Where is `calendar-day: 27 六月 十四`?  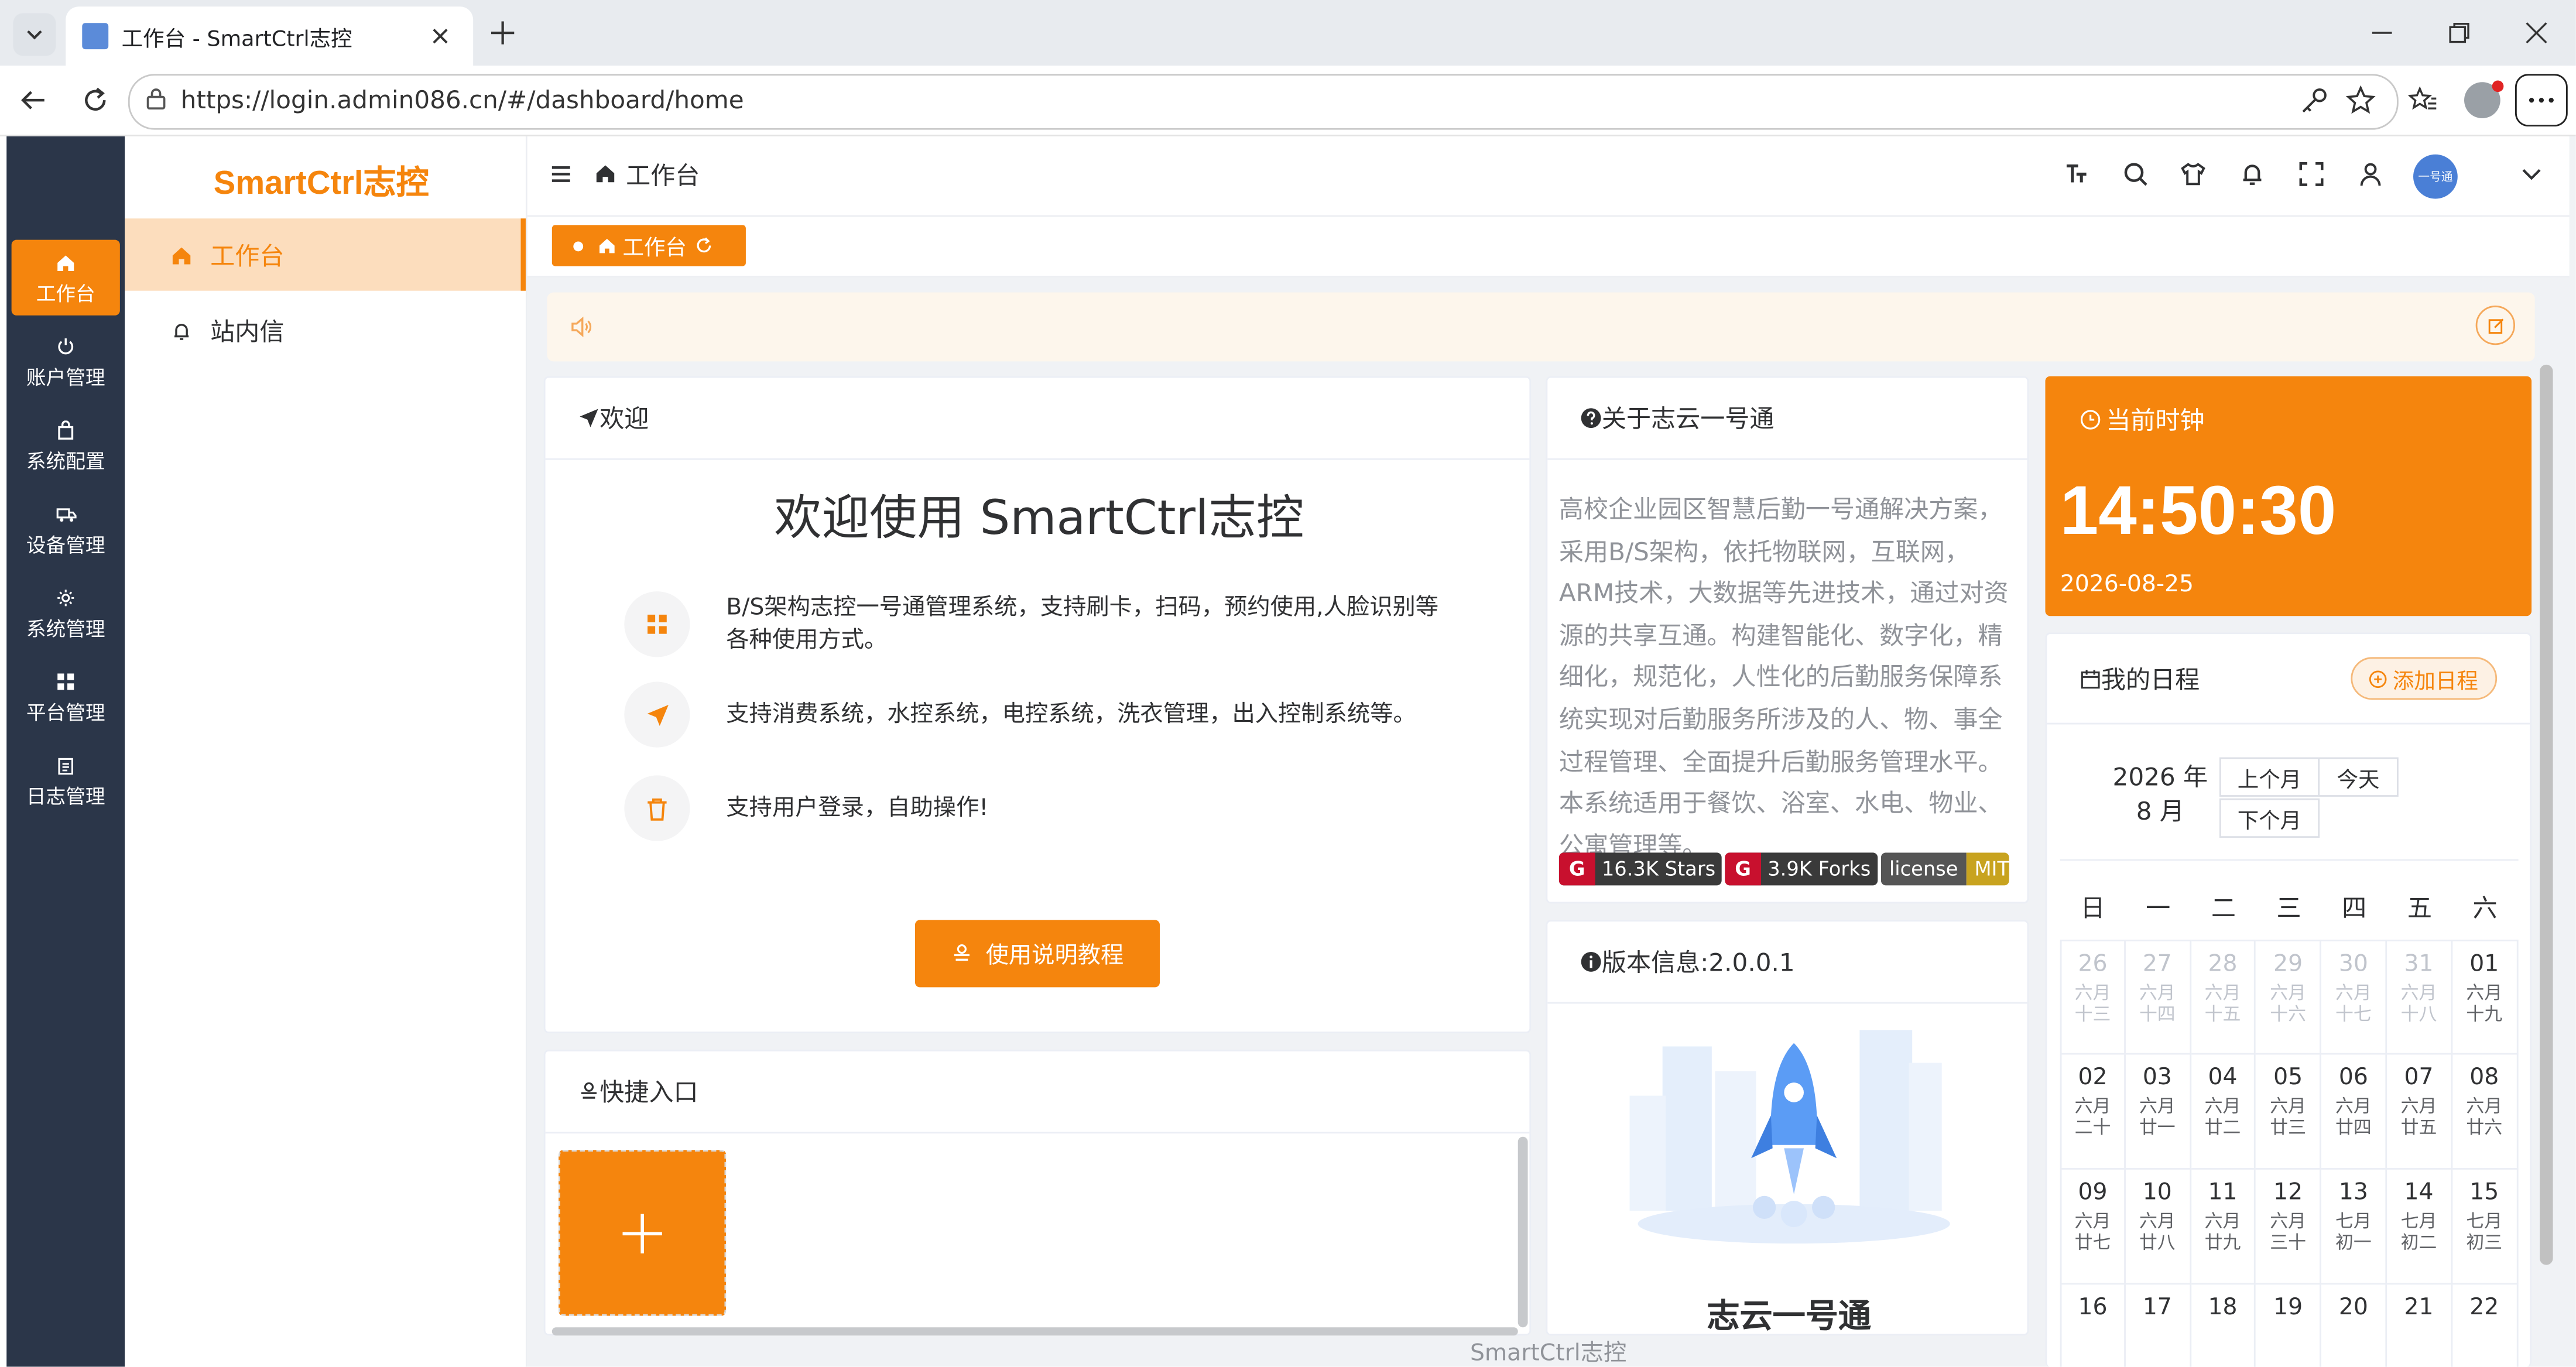 calendar-day: 27 六月 十四 is located at coordinates (2158, 997).